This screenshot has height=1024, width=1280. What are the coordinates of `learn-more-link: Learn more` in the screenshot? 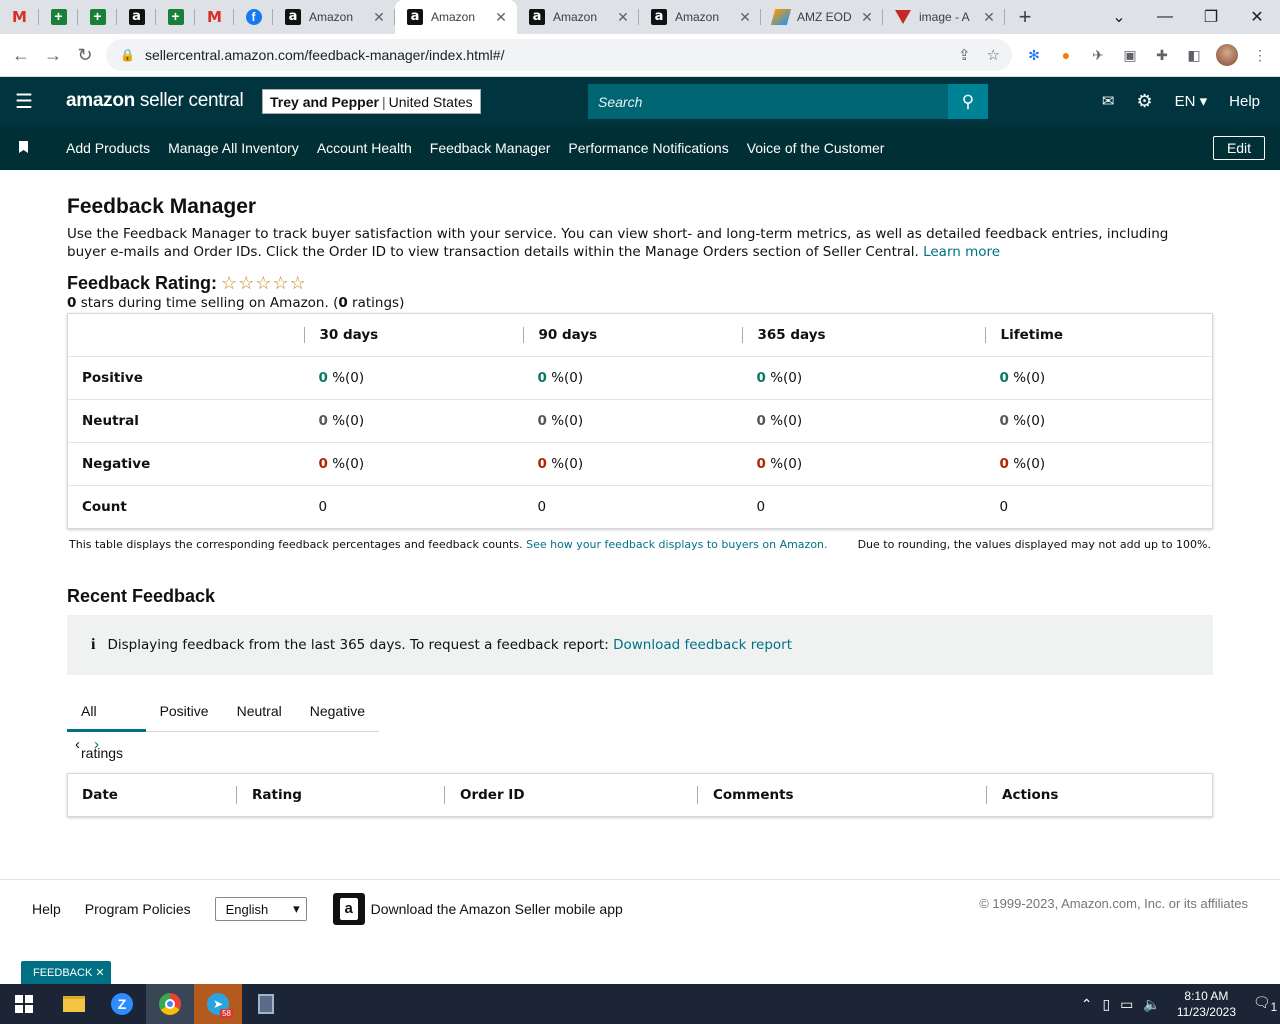 It's located at (961, 252).